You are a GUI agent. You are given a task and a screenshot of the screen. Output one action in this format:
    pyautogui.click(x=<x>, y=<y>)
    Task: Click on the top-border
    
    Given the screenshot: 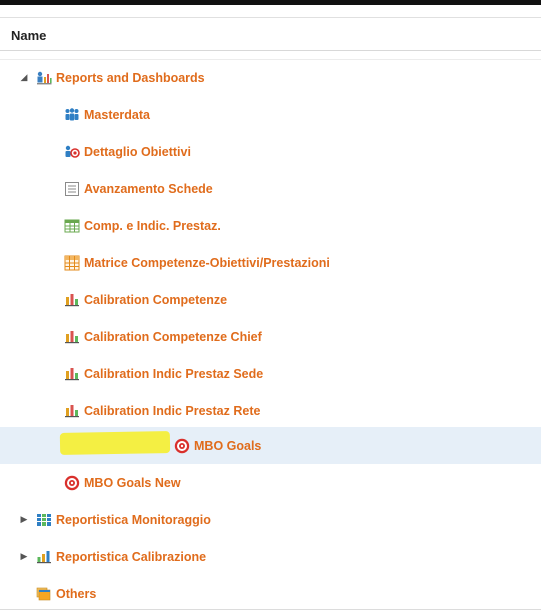 What is the action you would take?
    pyautogui.click(x=270, y=2)
    